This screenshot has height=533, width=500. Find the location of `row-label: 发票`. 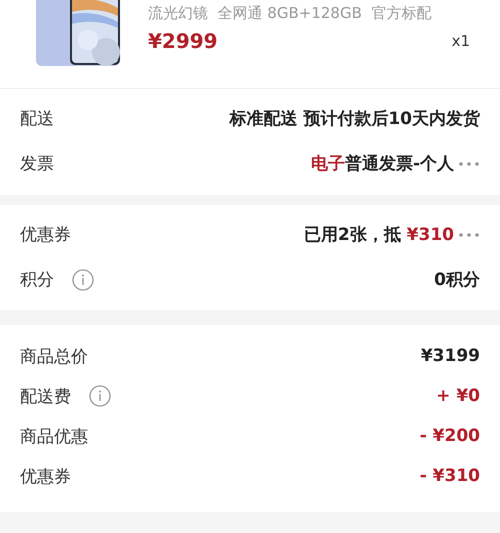

row-label: 发票 is located at coordinates (37, 164).